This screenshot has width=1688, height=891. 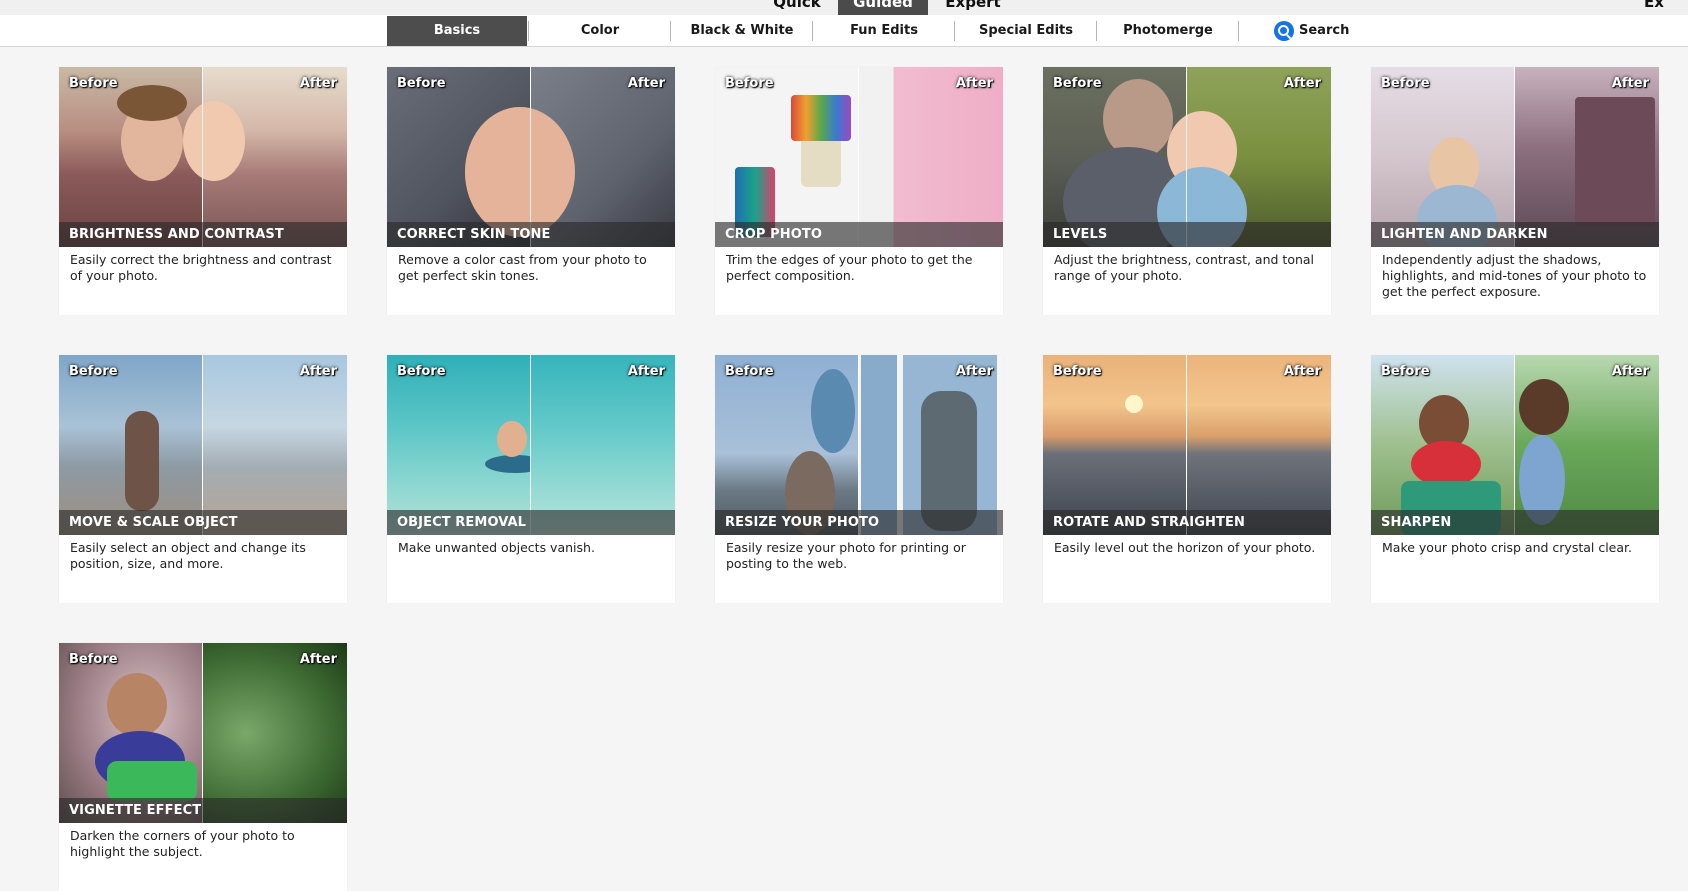 I want to click on photo-basket, so click(x=152, y=781).